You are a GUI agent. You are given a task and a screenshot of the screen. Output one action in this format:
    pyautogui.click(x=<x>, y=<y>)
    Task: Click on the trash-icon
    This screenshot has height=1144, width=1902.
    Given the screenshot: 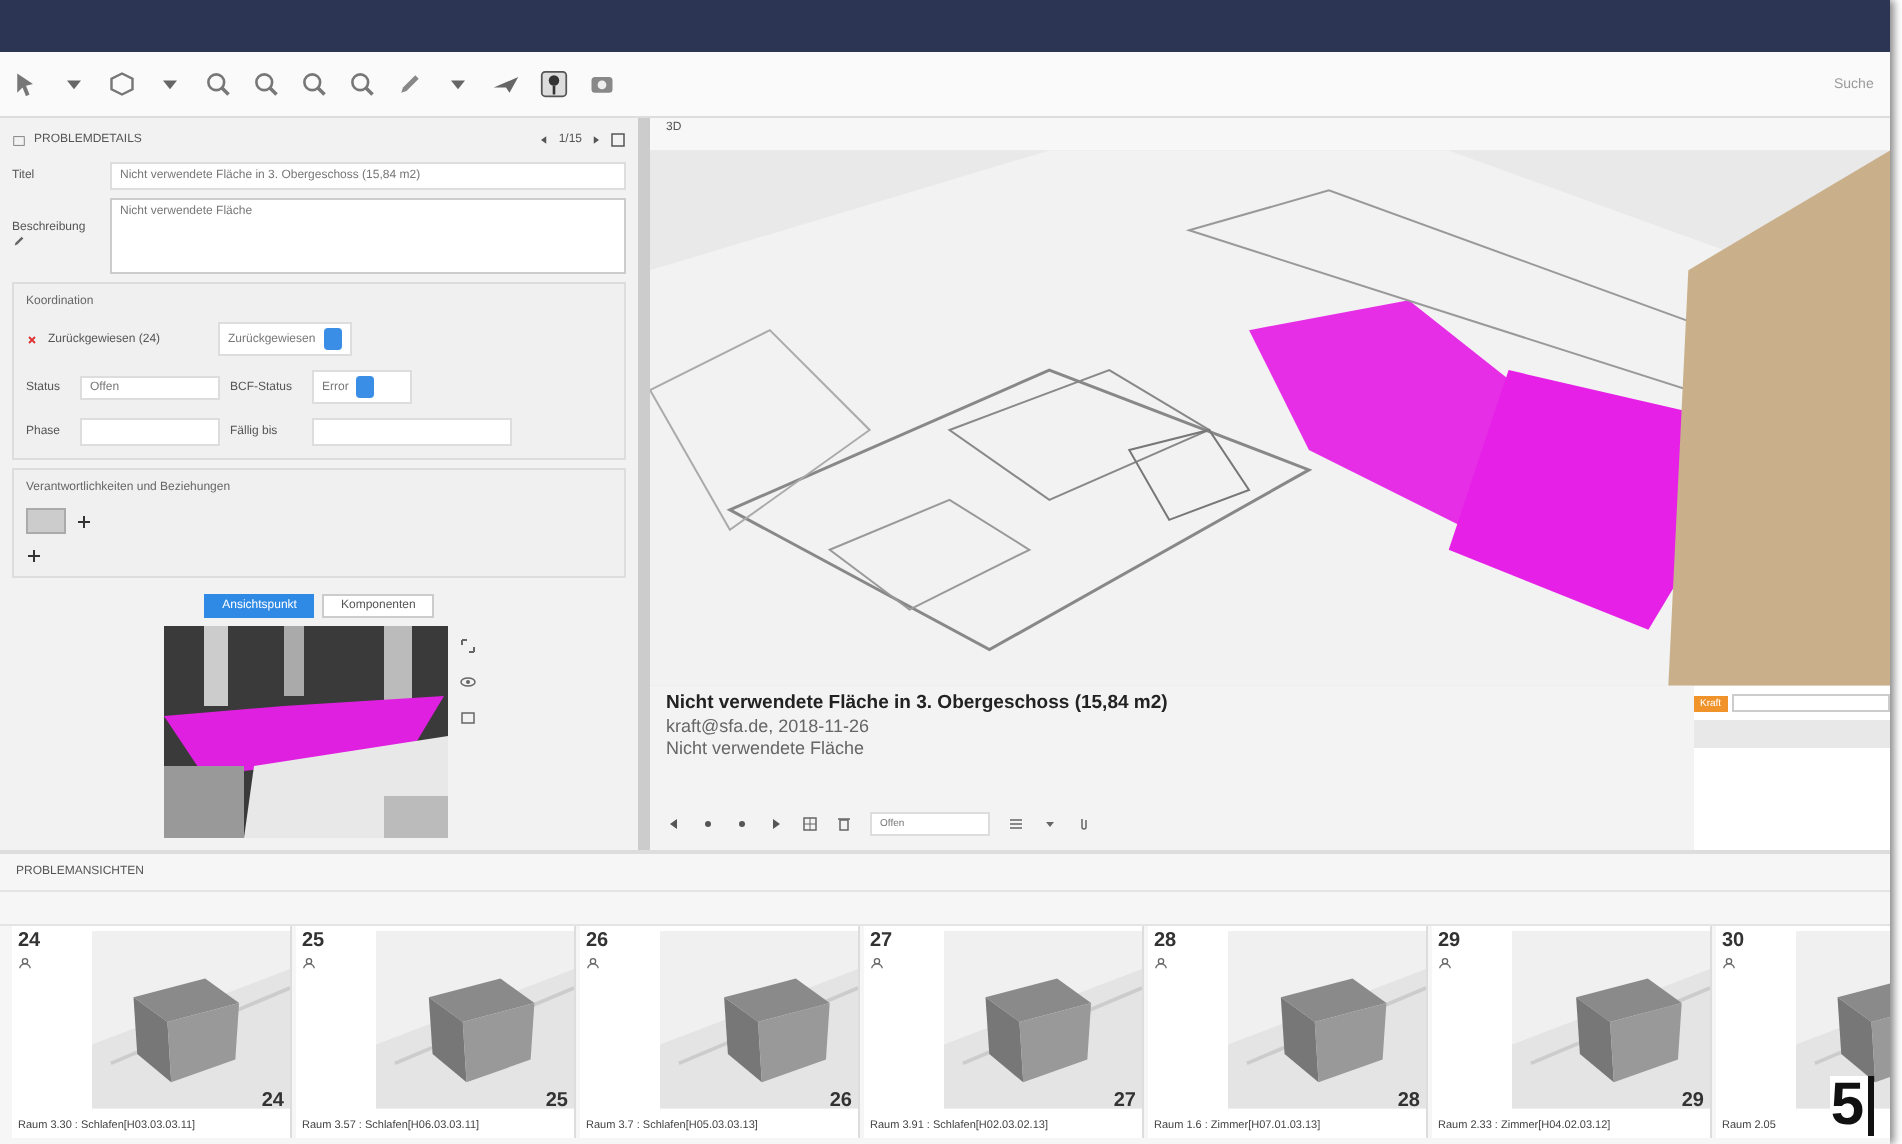 What is the action you would take?
    pyautogui.click(x=844, y=824)
    